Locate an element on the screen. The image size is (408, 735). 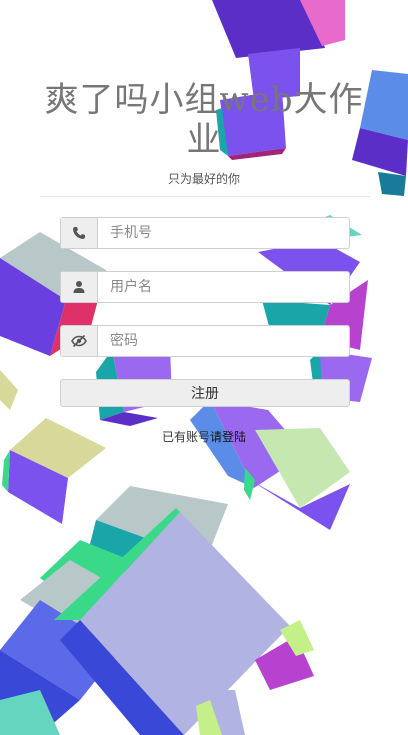
phone-icon is located at coordinates (79, 233).